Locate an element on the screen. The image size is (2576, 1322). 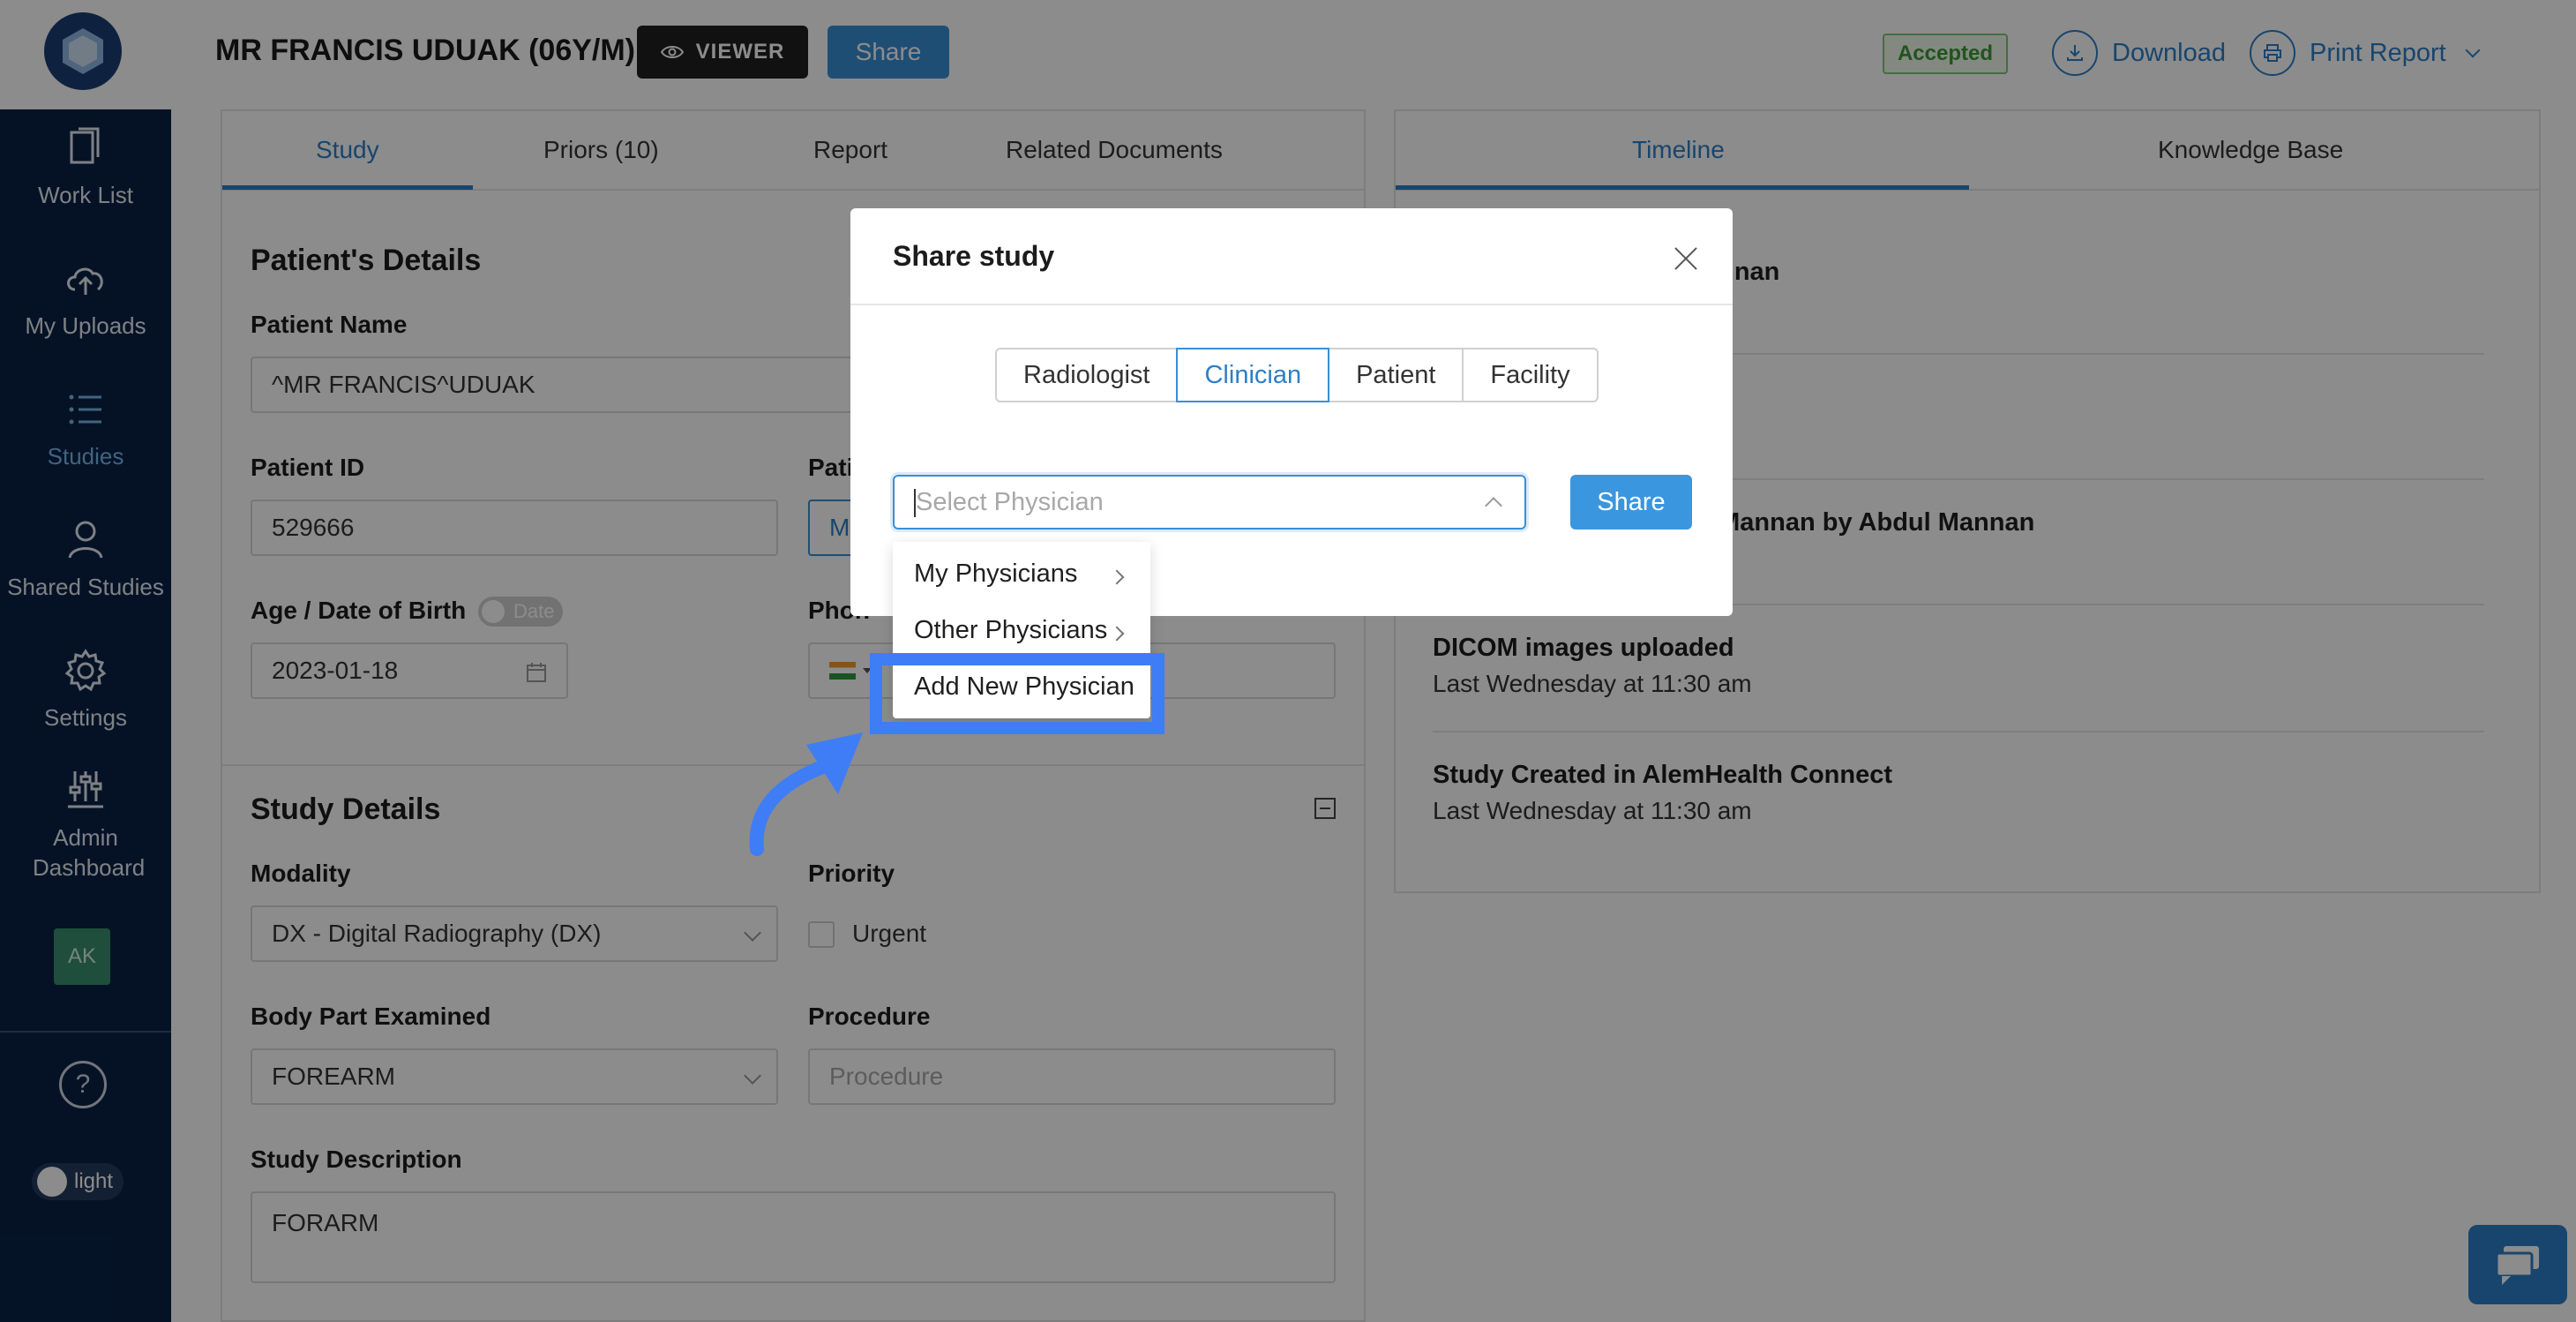
text-caret is located at coordinates (915, 503).